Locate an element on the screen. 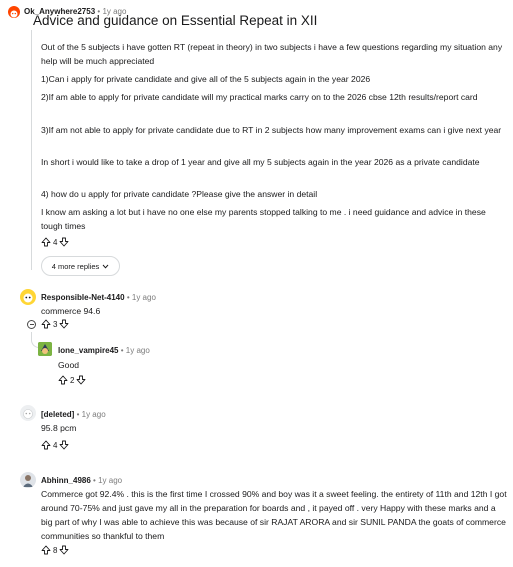 This screenshot has height=567, width=513. collapse-icon is located at coordinates (31, 324).